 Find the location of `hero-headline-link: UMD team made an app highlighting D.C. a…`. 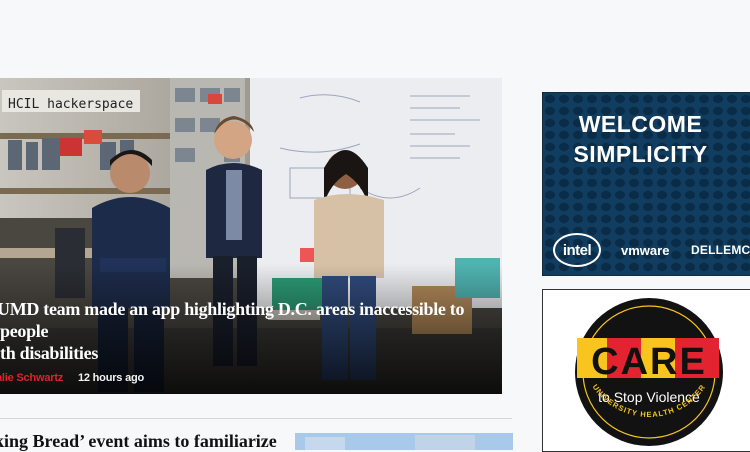

hero-headline-link: UMD team made an app highlighting D.C. a… is located at coordinates (247, 331).